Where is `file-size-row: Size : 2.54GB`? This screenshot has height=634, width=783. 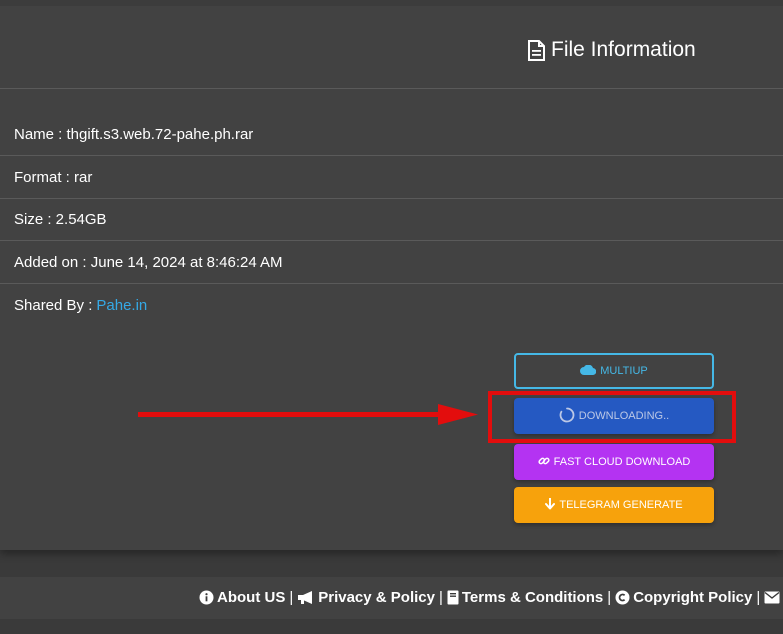
file-size-row: Size : 2.54GB is located at coordinates (391, 219).